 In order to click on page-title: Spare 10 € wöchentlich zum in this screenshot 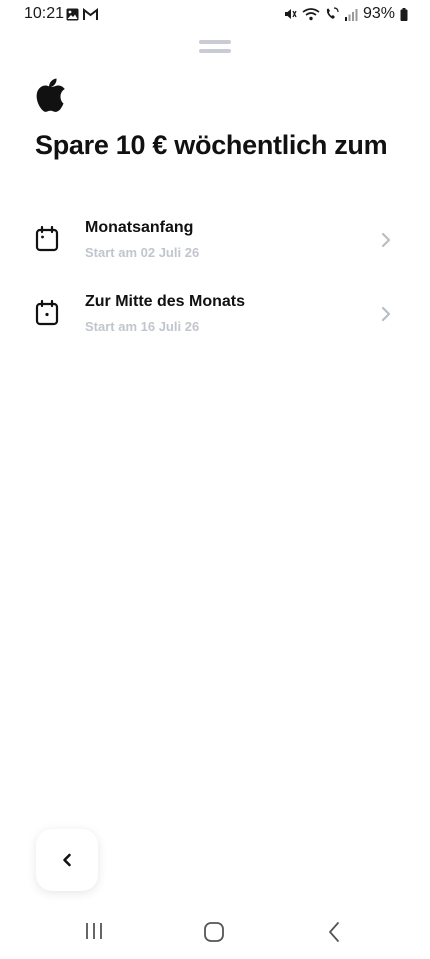, I will do `click(211, 145)`.